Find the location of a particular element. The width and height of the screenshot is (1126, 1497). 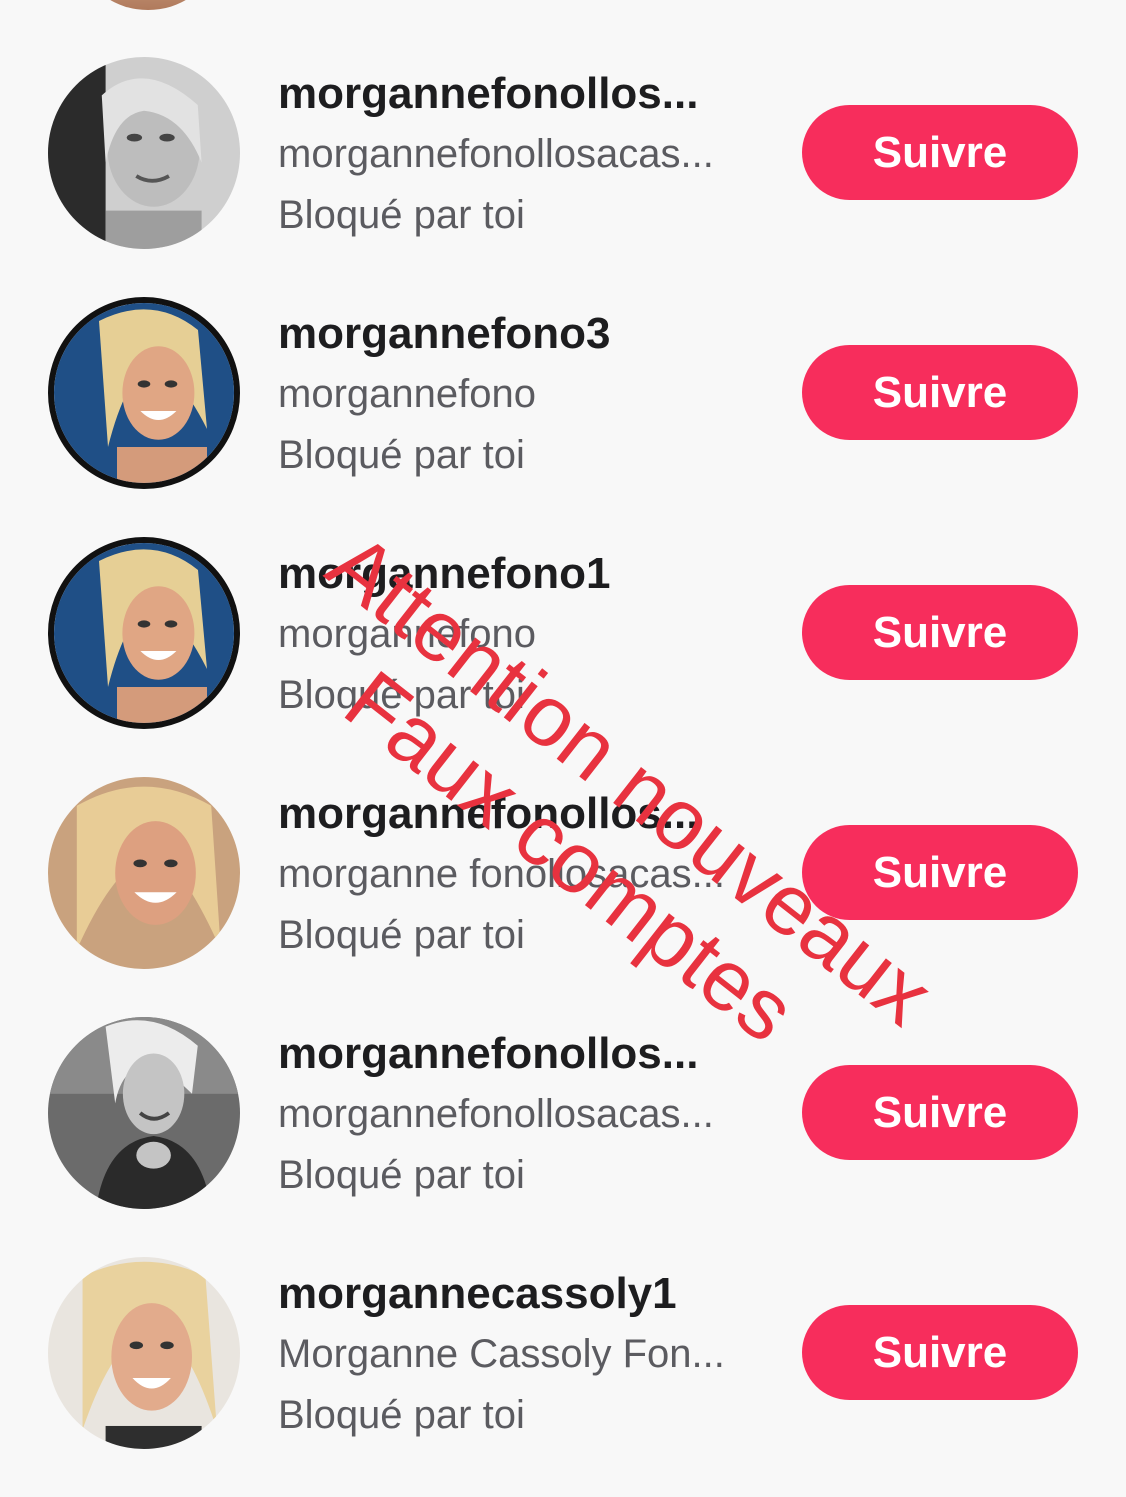

username: morgannefono1 is located at coordinates (518, 574).